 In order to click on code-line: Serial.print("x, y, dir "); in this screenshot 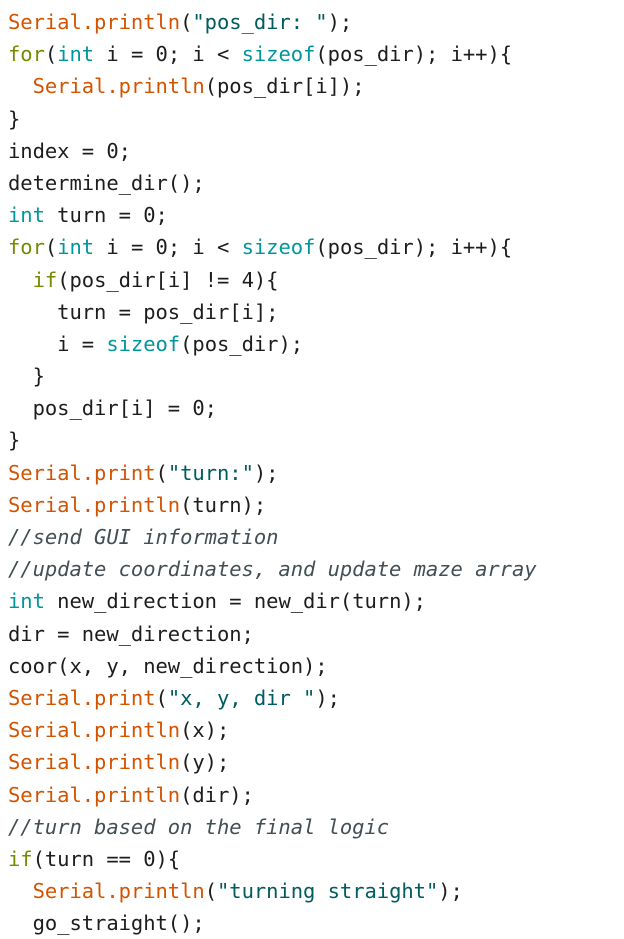, I will do `click(316, 698)`.